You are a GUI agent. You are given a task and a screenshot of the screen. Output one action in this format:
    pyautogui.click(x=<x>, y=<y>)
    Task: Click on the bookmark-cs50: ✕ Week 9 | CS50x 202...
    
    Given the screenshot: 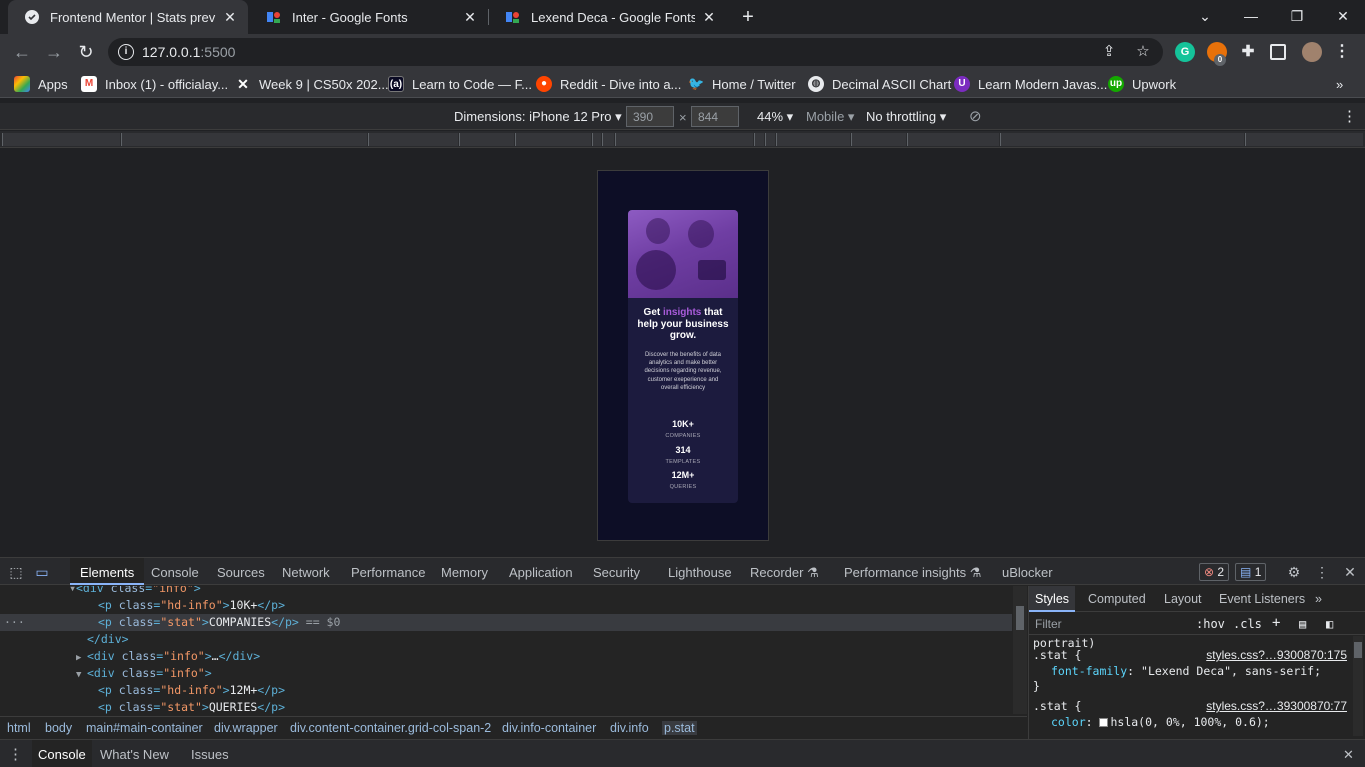 What is the action you would take?
    pyautogui.click(x=311, y=84)
    